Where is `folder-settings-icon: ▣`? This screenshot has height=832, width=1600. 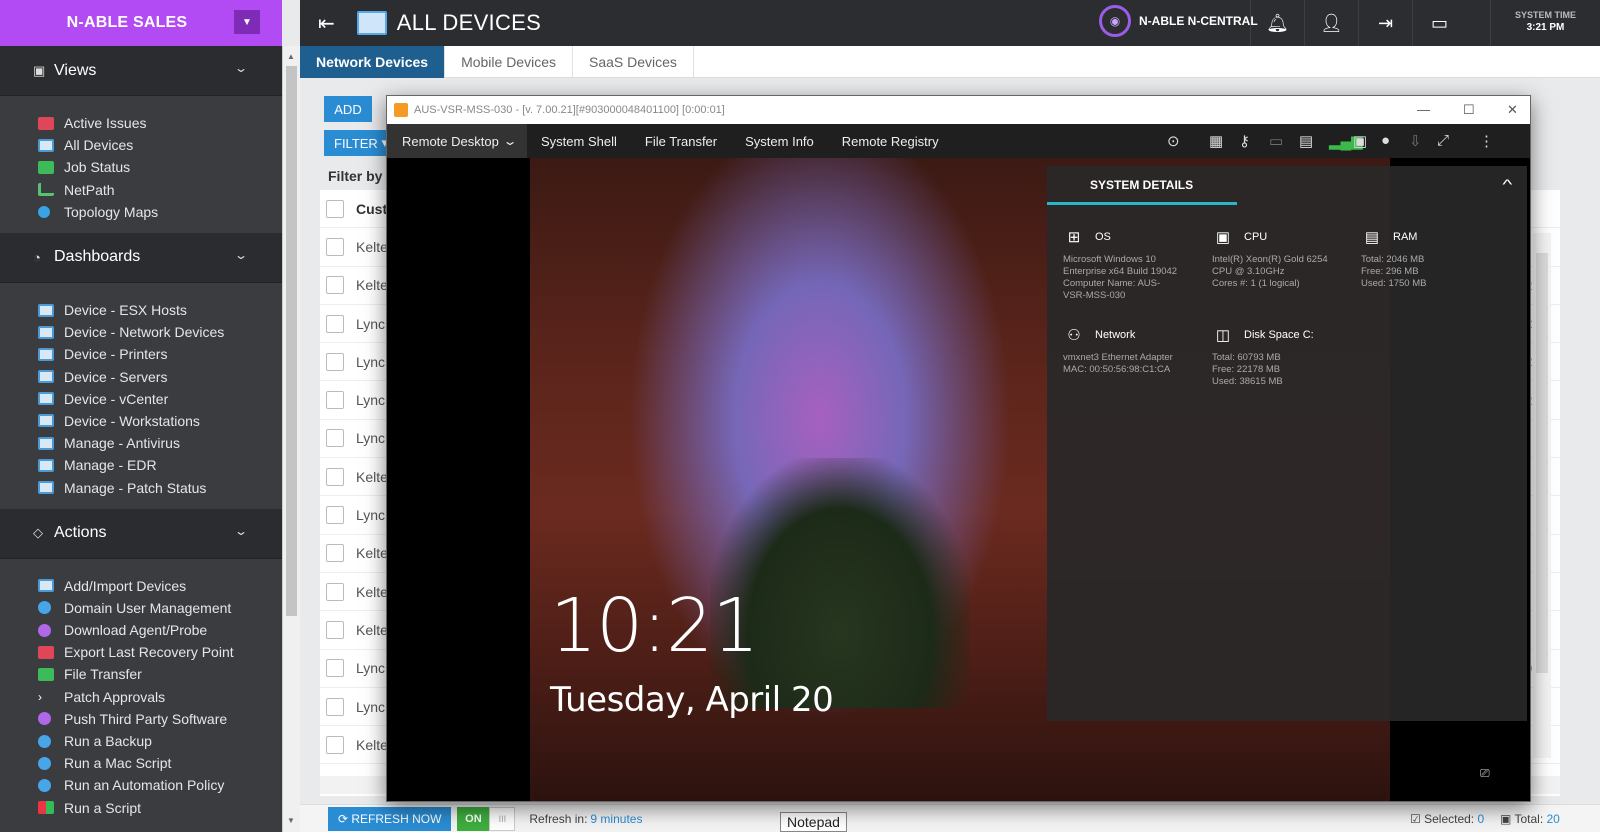 folder-settings-icon: ▣ is located at coordinates (1360, 141).